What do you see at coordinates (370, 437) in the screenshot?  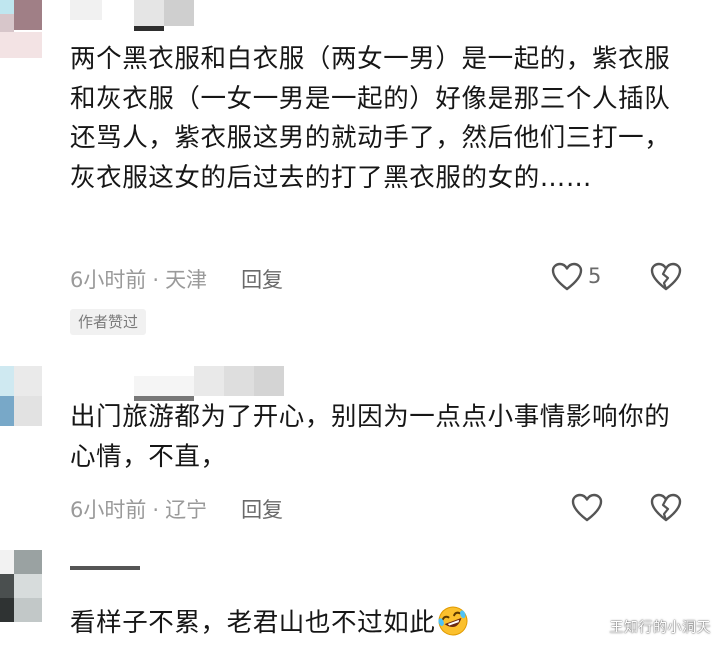 I see `comment-text: 出门旅游都为了开心，别因为一点点小事情影响你的心情，不直，` at bounding box center [370, 437].